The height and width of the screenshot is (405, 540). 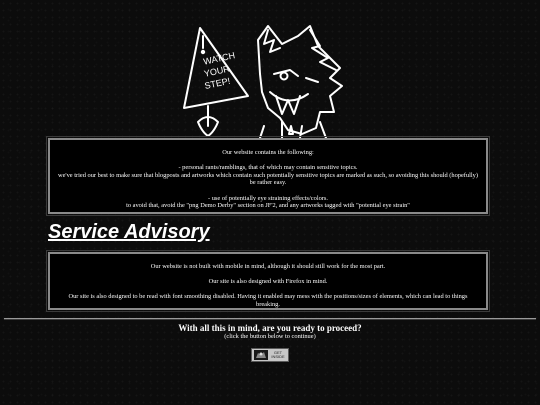 I want to click on sign-text-line: WATCH, so click(x=219, y=58).